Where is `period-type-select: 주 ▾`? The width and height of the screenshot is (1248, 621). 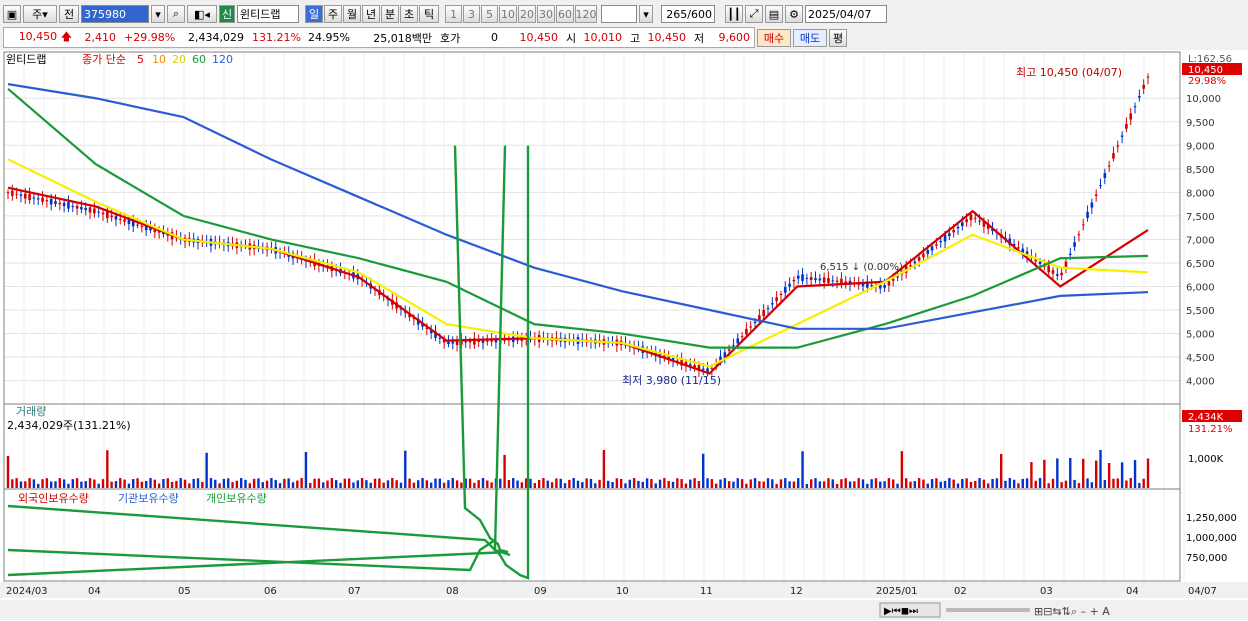 period-type-select: 주 ▾ is located at coordinates (40, 14).